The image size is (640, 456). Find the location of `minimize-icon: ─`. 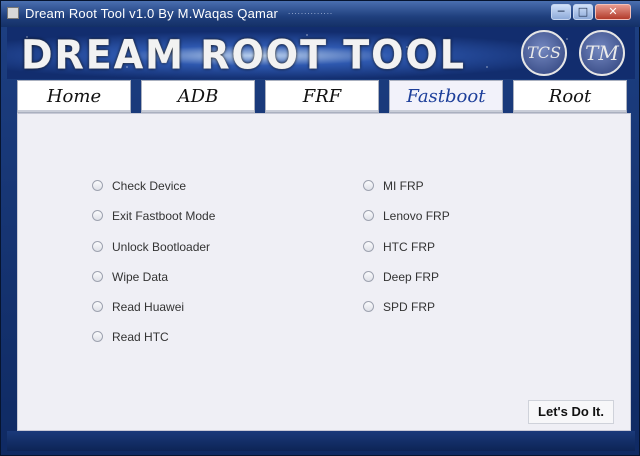

minimize-icon: ─ is located at coordinates (561, 11).